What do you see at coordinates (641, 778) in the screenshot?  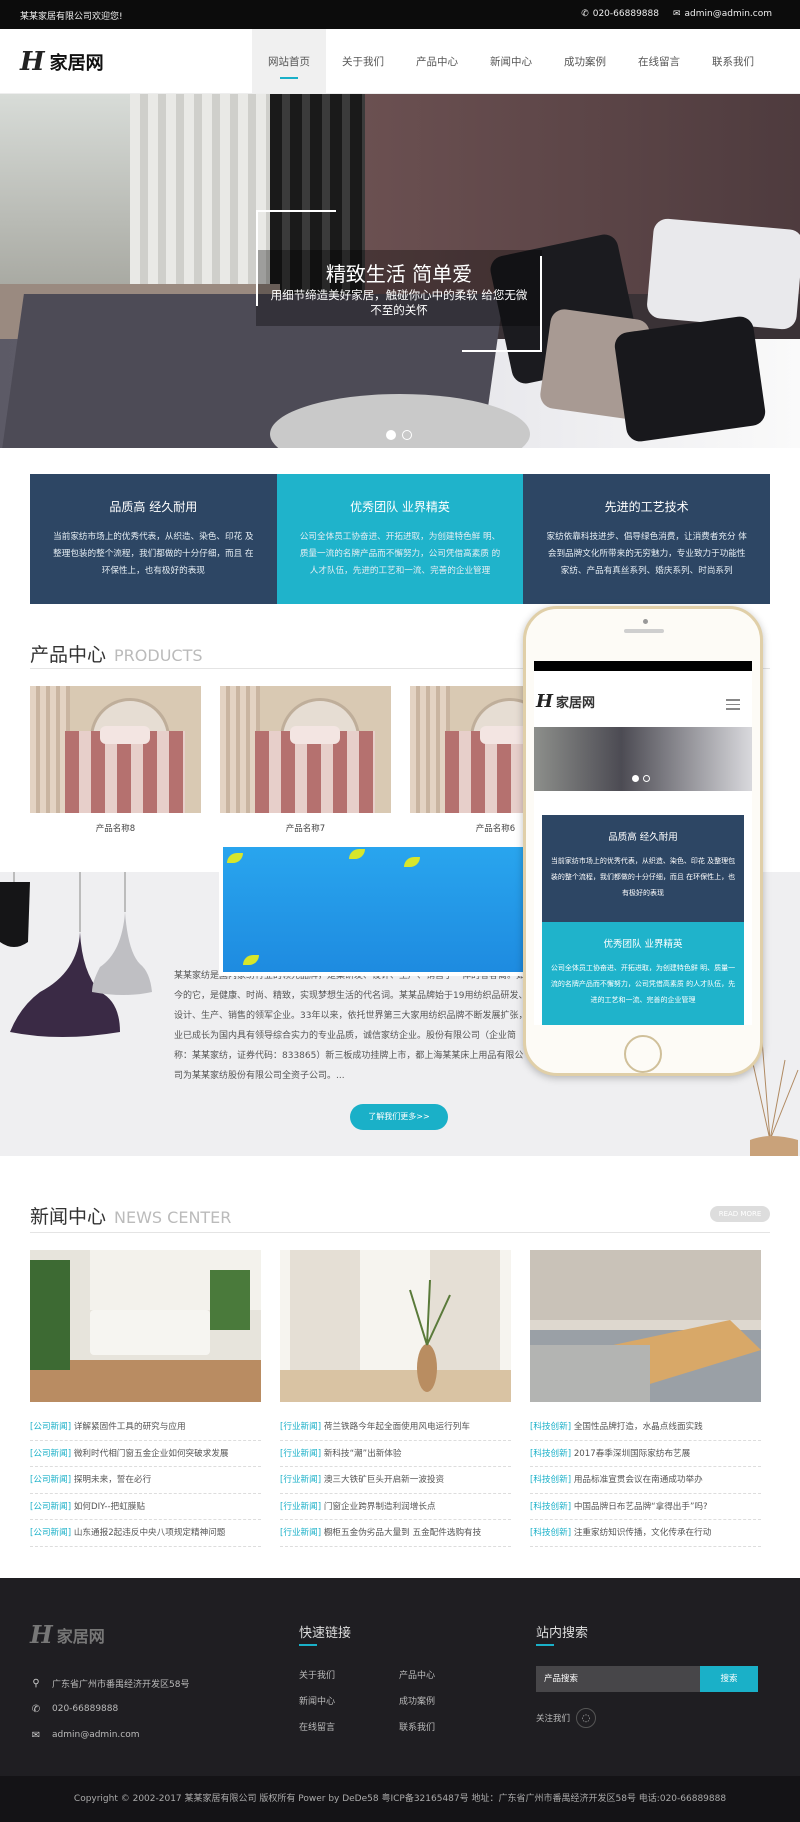 I see `phone-banner-pagination` at bounding box center [641, 778].